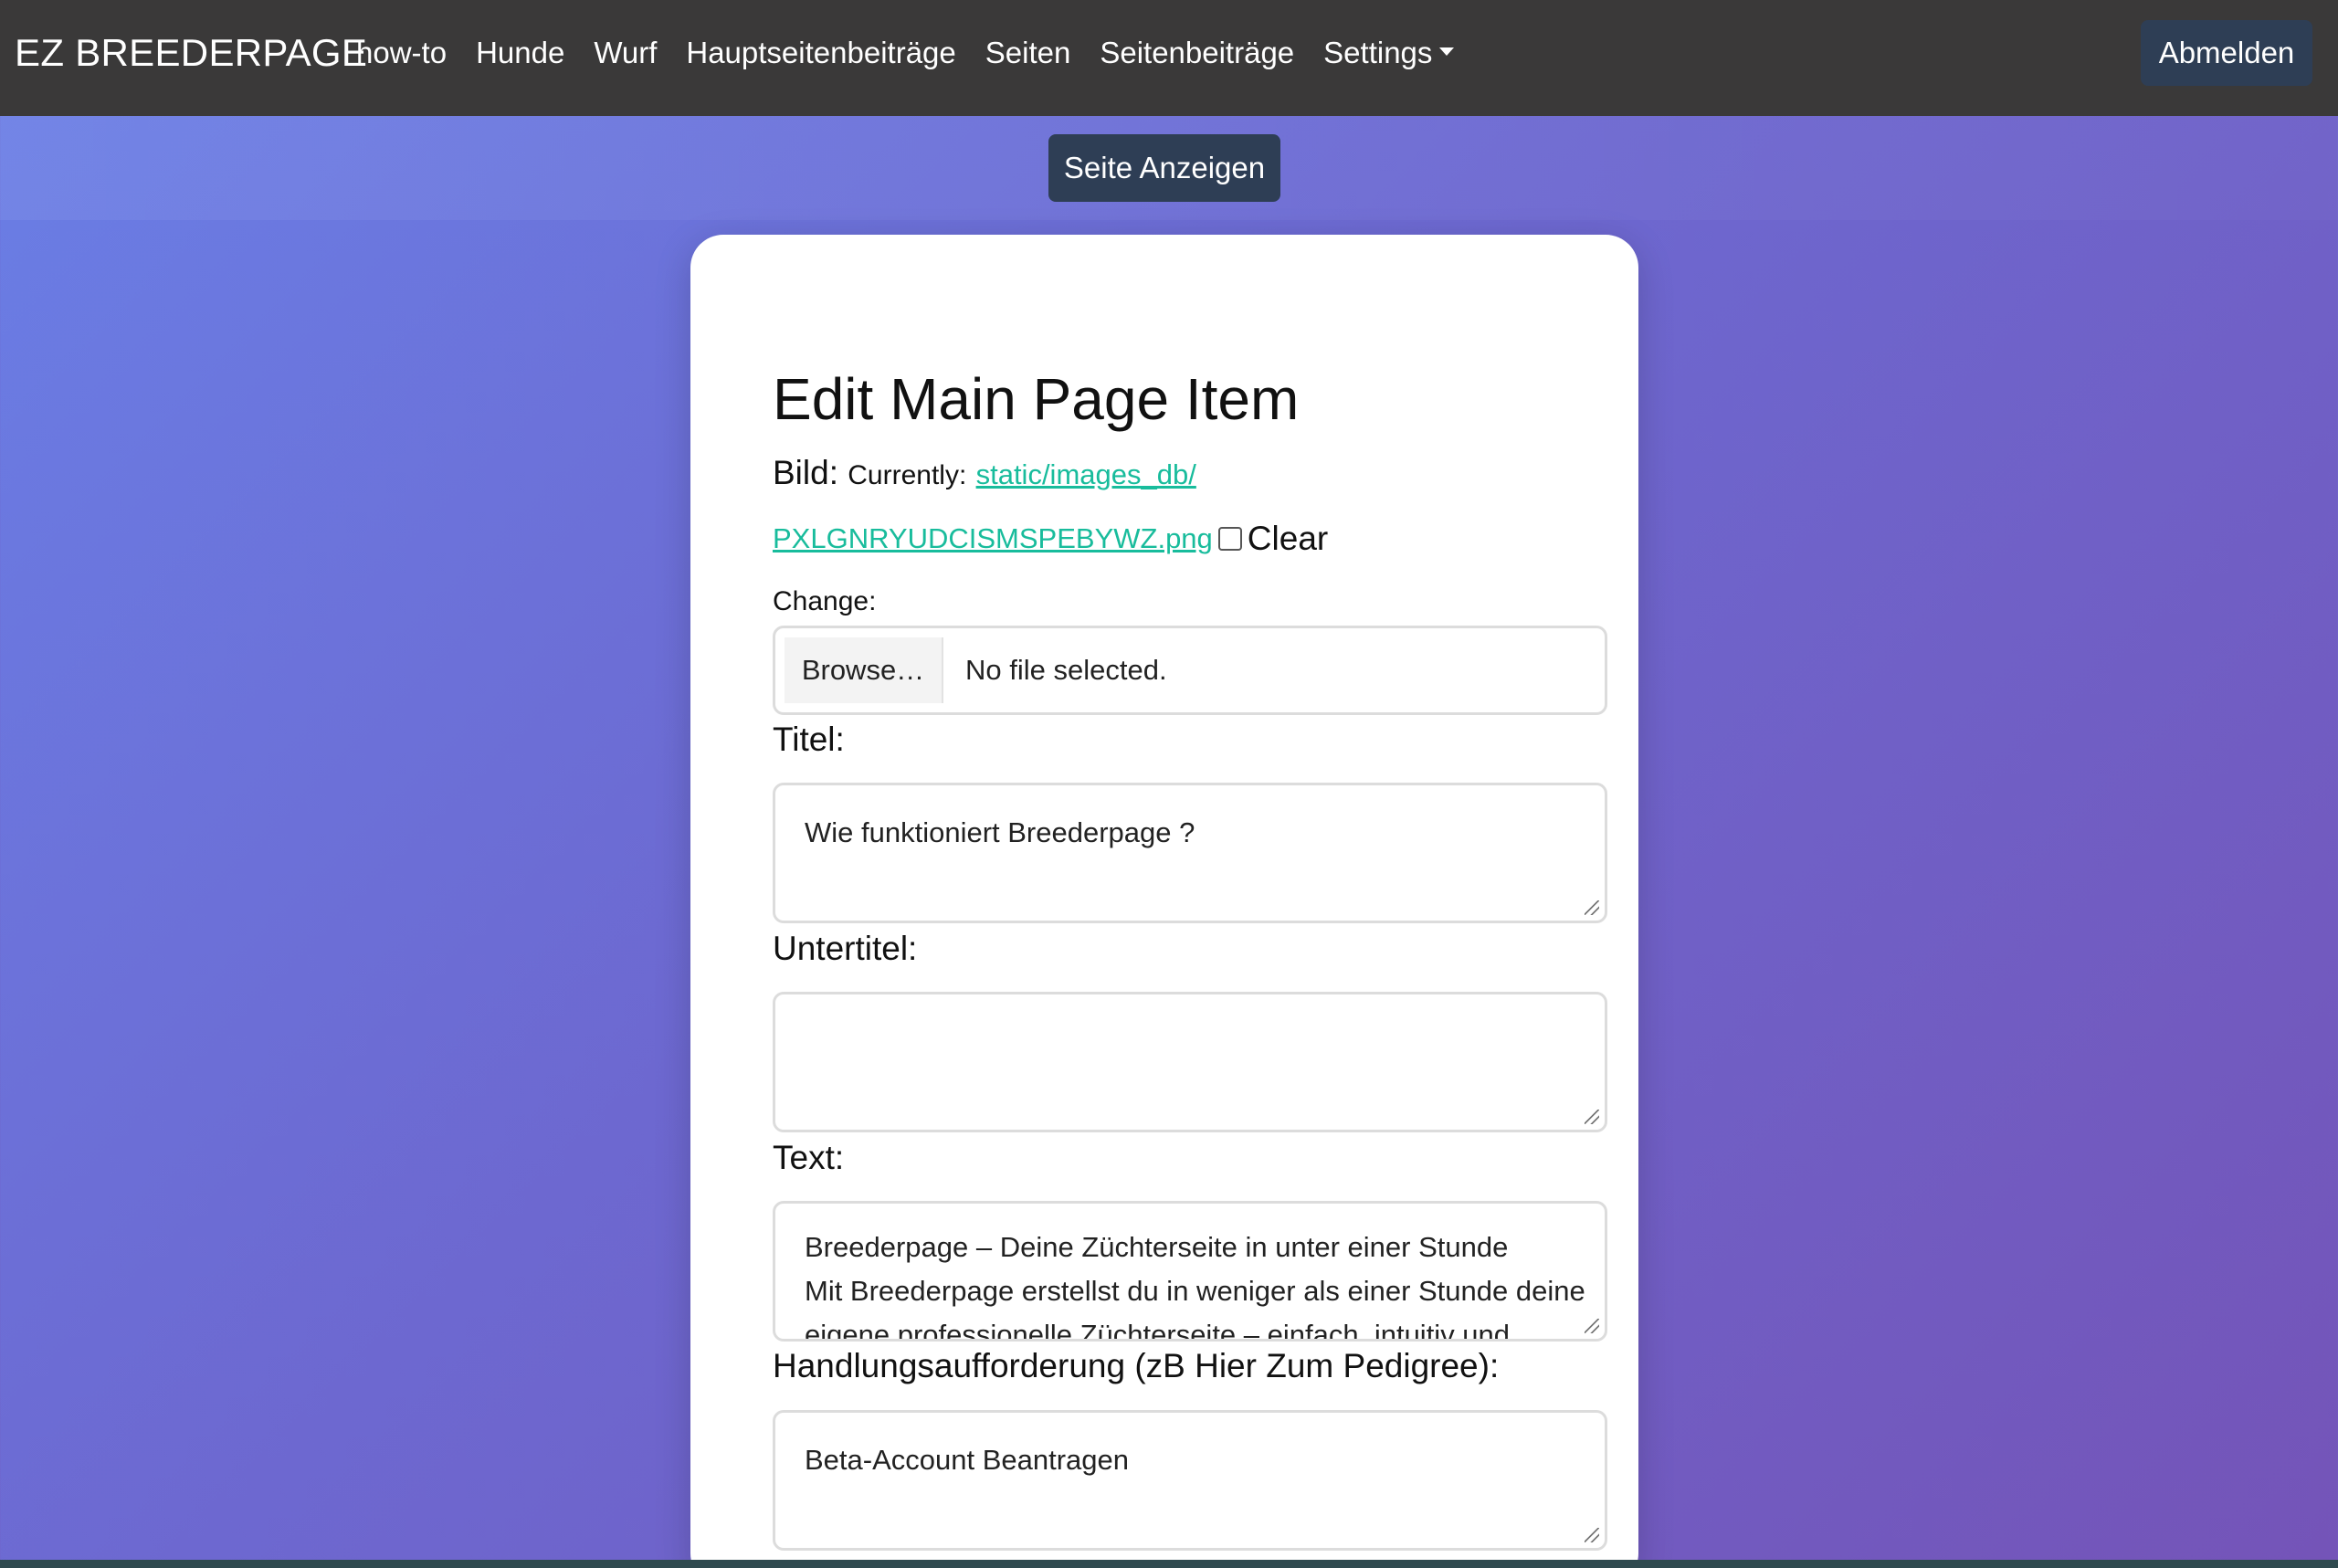  I want to click on current-image-link-part1: static/images_db/, so click(1086, 474).